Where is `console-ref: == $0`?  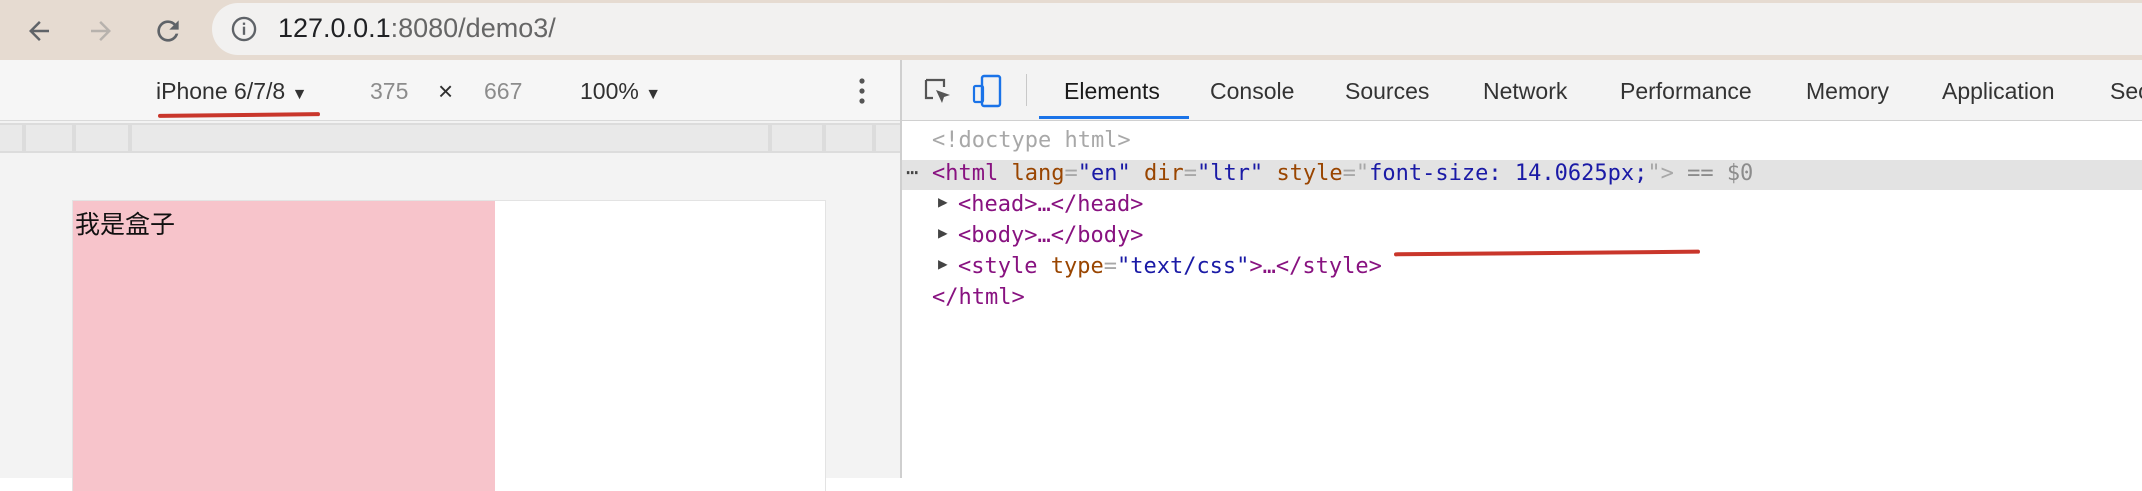 console-ref: == $0 is located at coordinates (1720, 173).